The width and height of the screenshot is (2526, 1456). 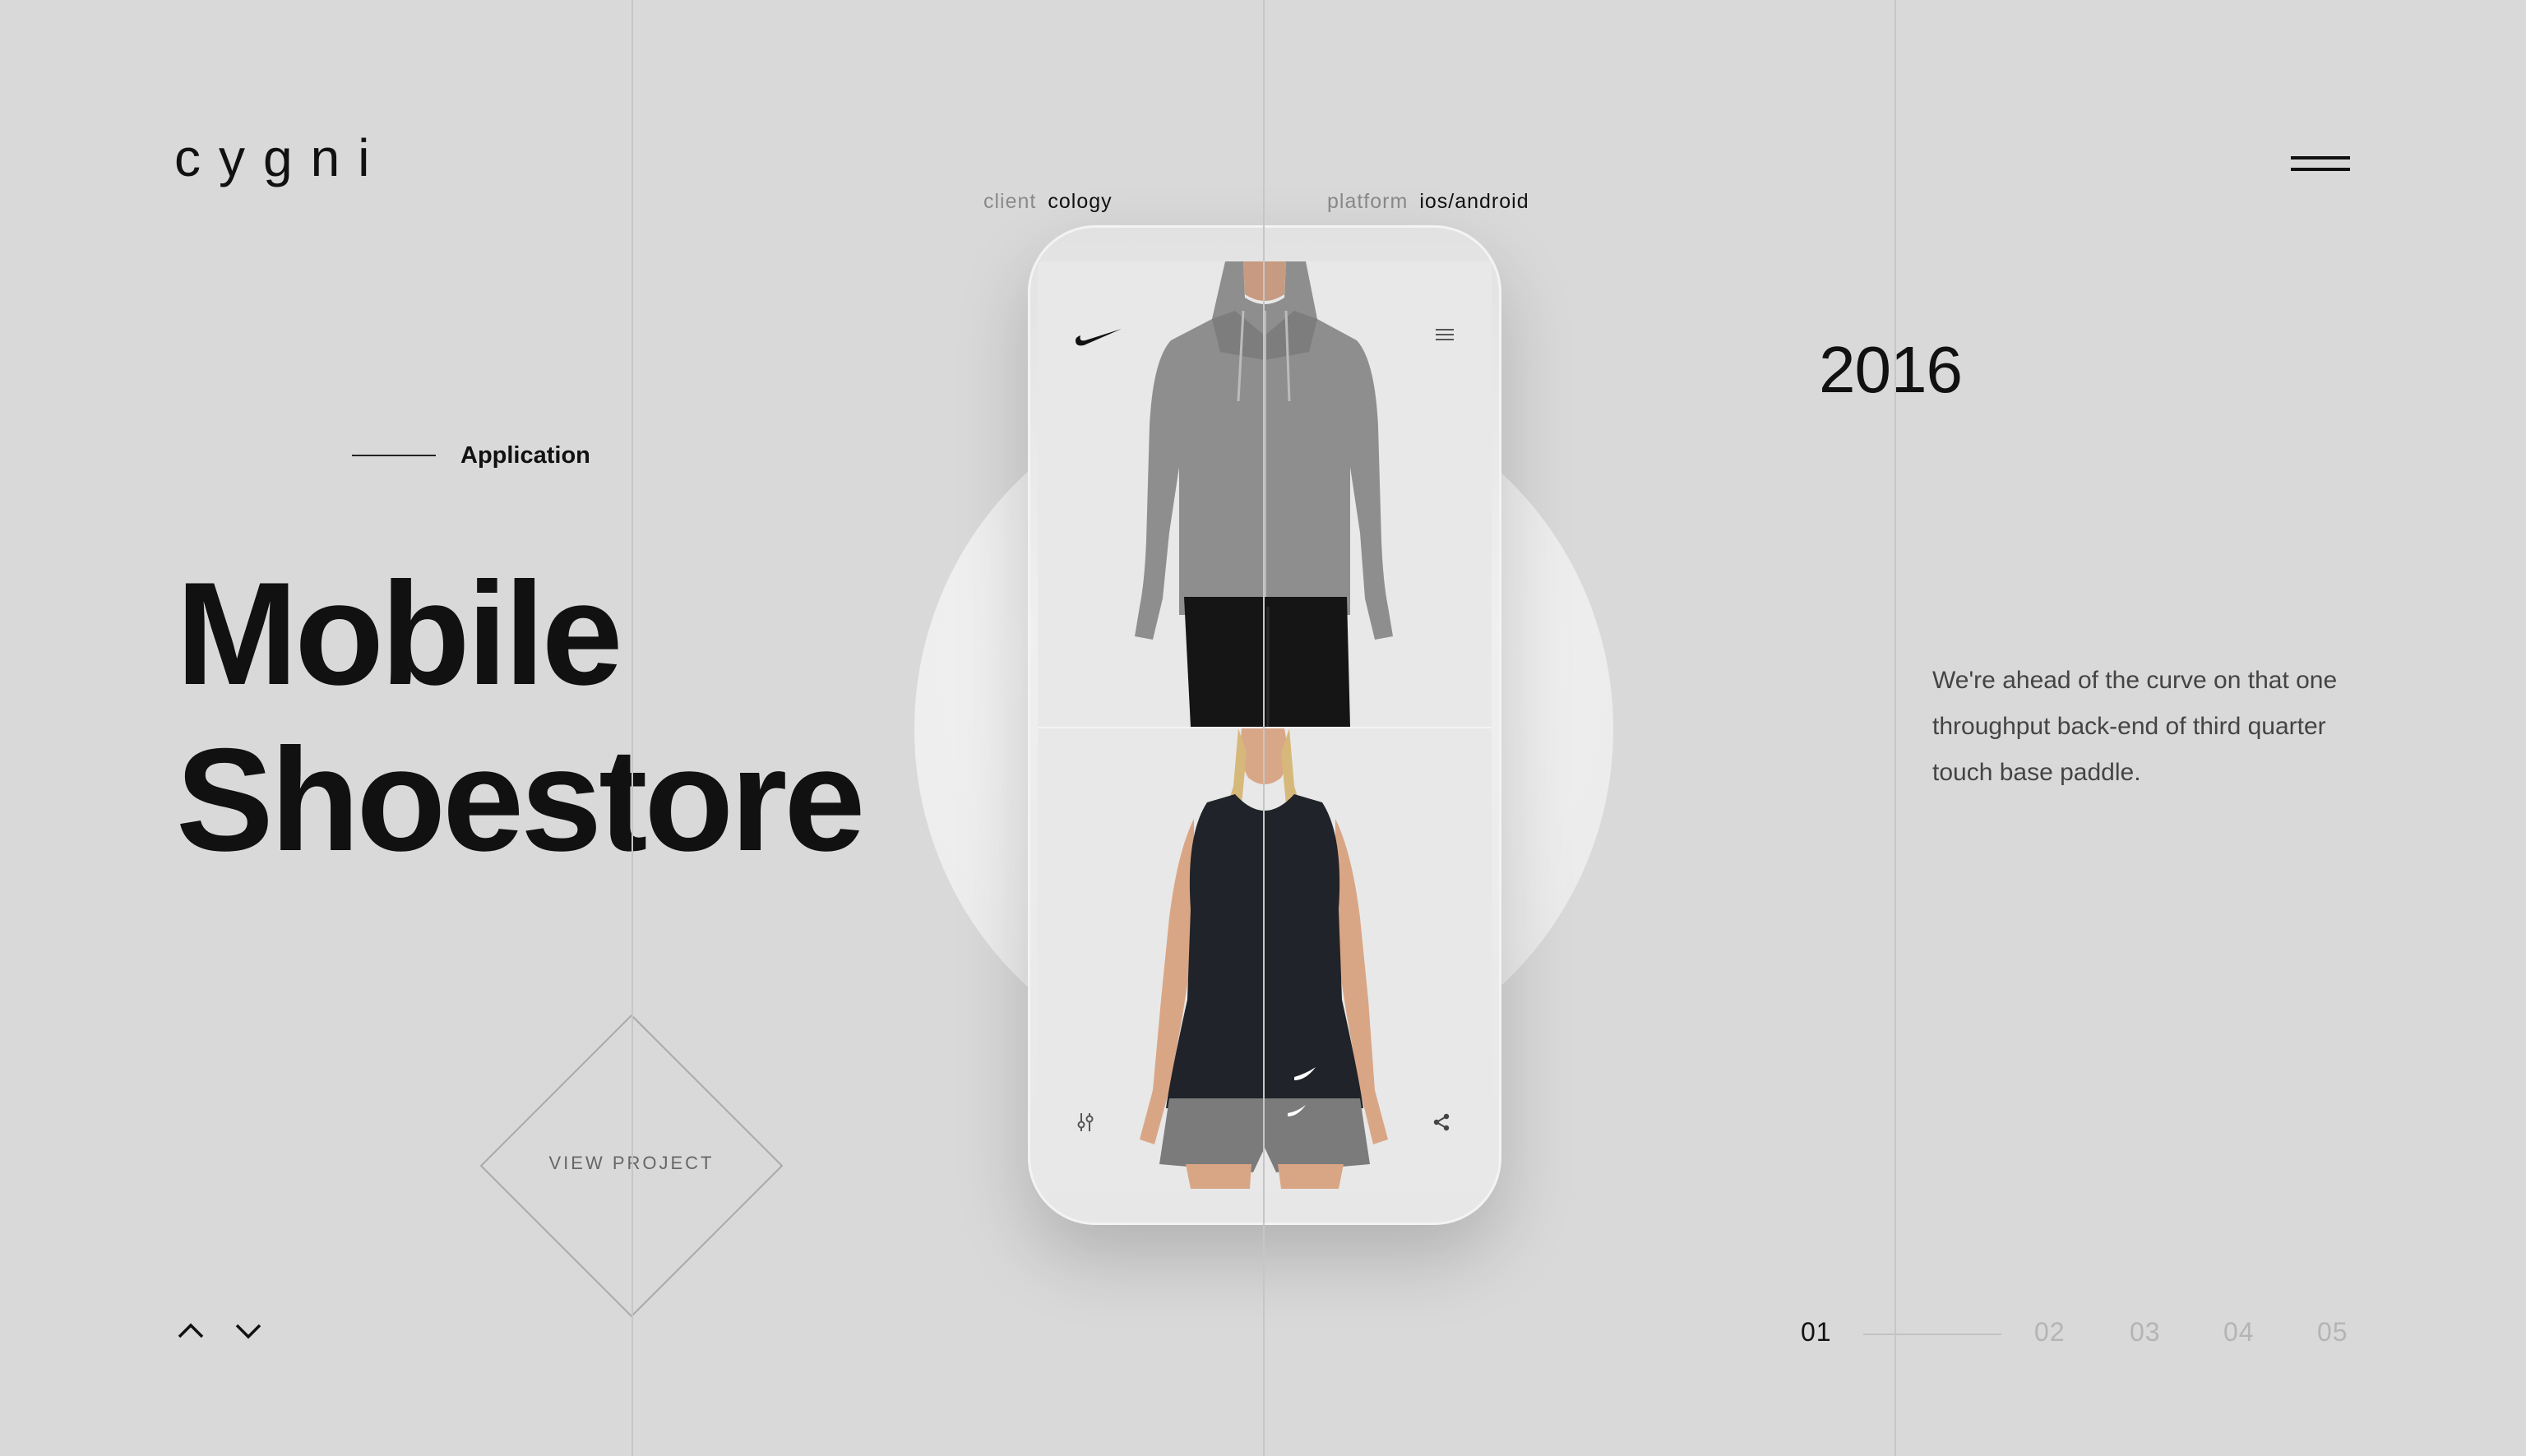 What do you see at coordinates (520, 799) in the screenshot?
I see `project-title-line2: Shoestore` at bounding box center [520, 799].